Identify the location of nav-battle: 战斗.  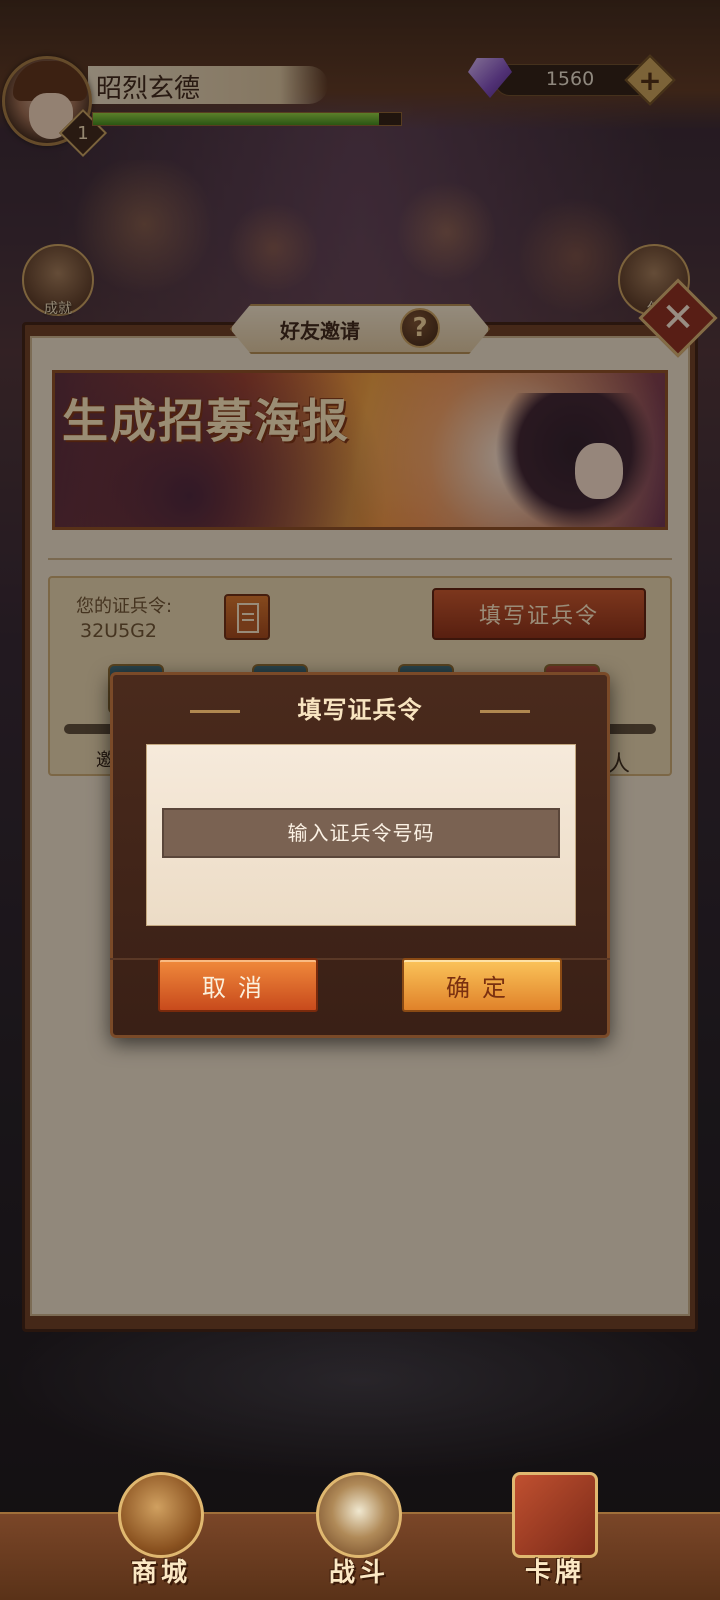
(359, 1530).